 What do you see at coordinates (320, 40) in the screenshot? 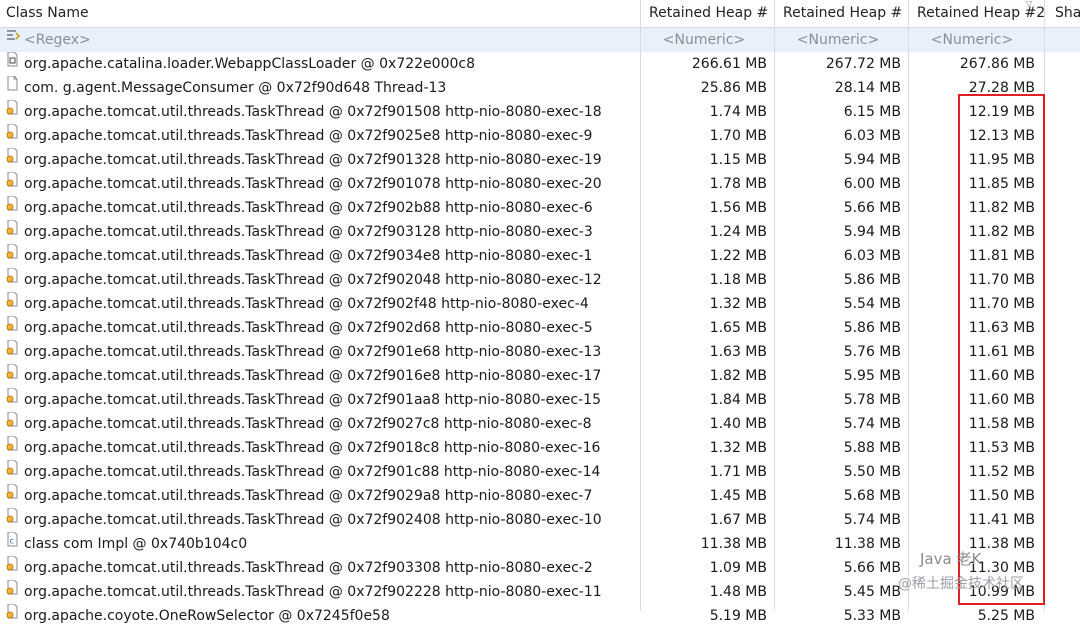
I see `regex-filter-cell: <Regex>` at bounding box center [320, 40].